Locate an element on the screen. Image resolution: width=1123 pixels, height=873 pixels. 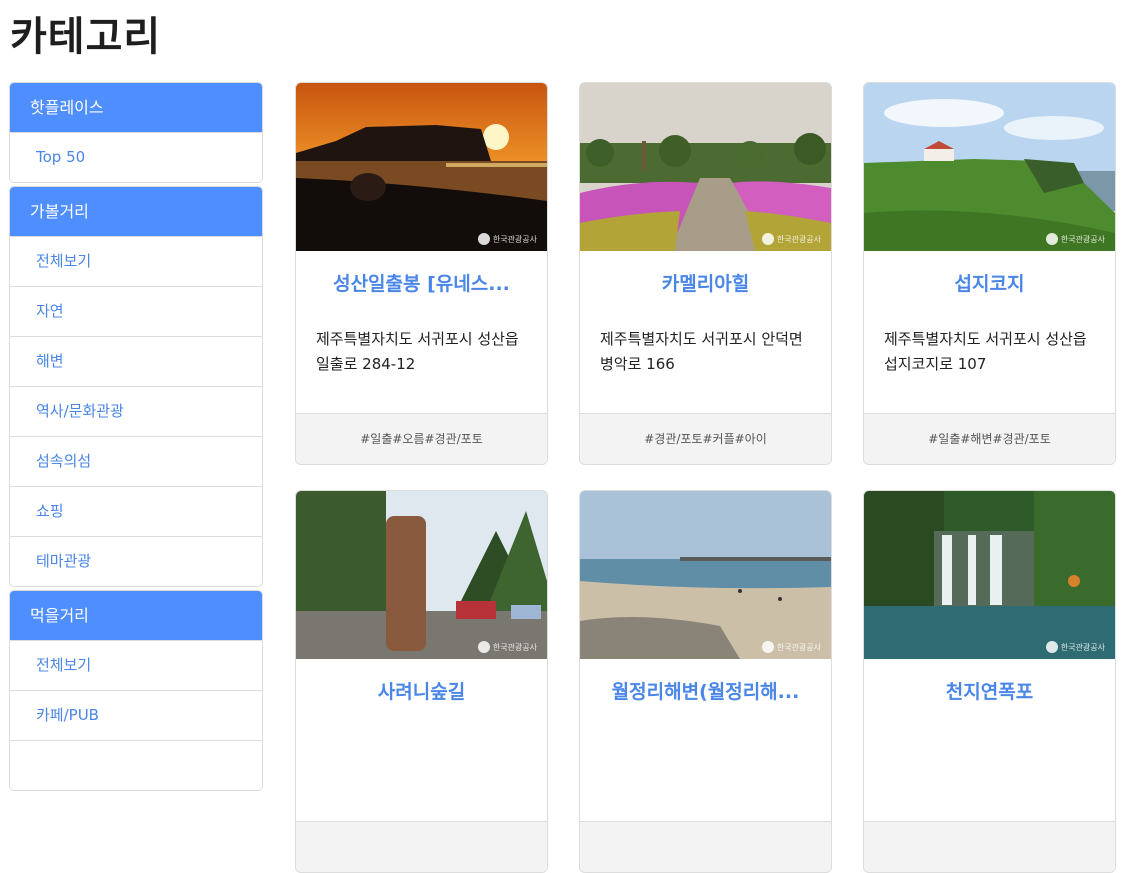
sidebar-item-history-culture: 역사/문화관광 is located at coordinates (136, 411).